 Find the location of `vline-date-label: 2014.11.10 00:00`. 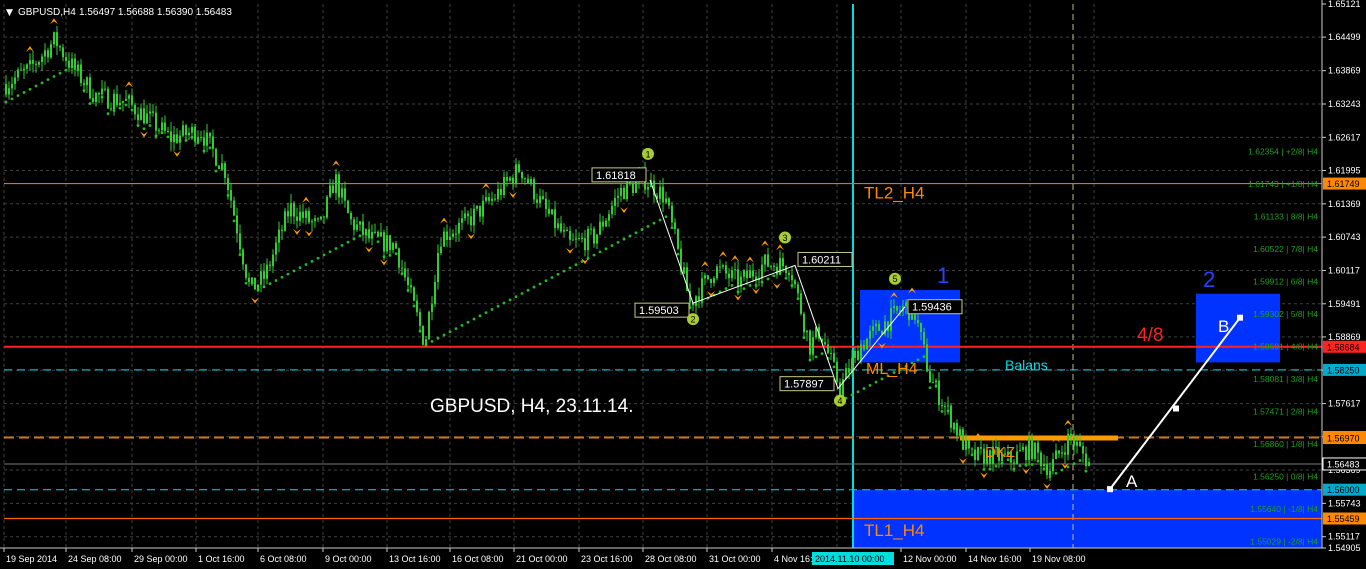

vline-date-label: 2014.11.10 00:00 is located at coordinates (849, 559).